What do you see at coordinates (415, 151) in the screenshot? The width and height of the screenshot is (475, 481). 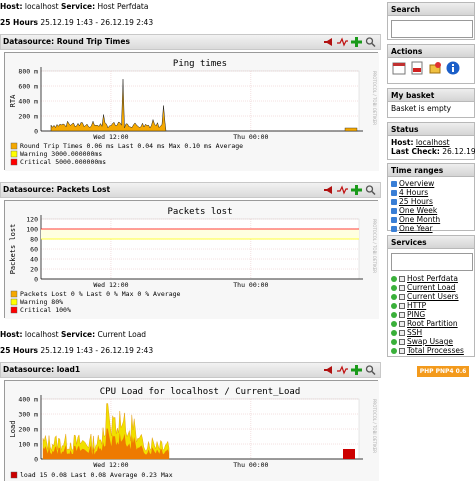 I see `status-check-label: Last Check:` at bounding box center [415, 151].